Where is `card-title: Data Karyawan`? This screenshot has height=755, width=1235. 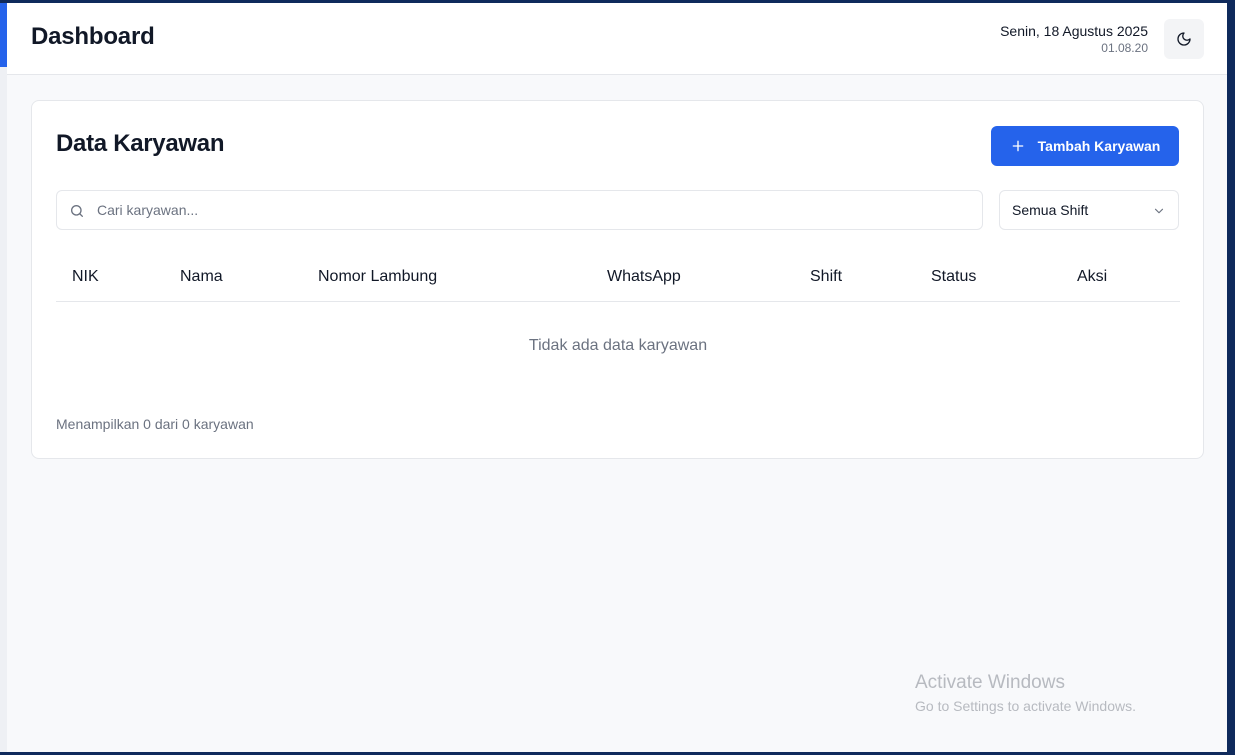
card-title: Data Karyawan is located at coordinates (140, 143).